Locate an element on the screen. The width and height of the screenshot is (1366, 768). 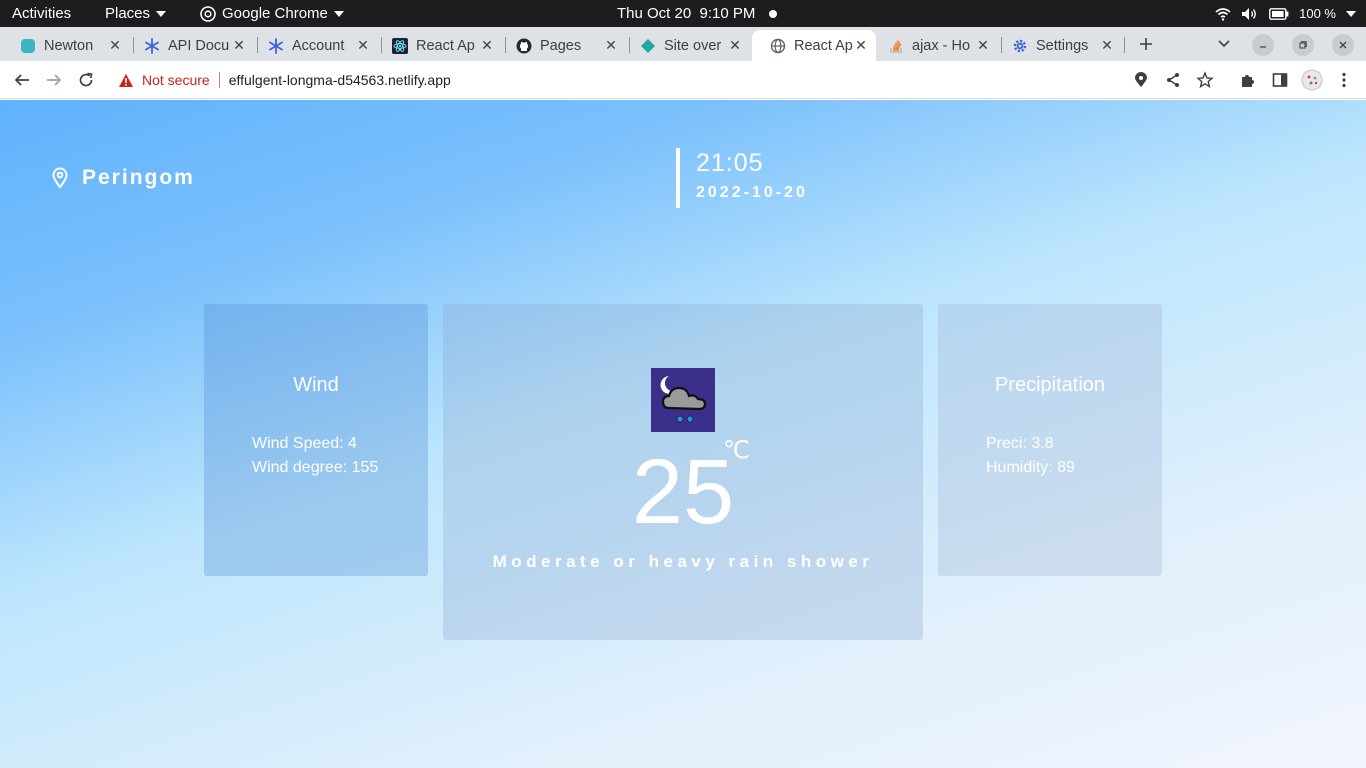
tab-title: Settings is located at coordinates (1062, 45).